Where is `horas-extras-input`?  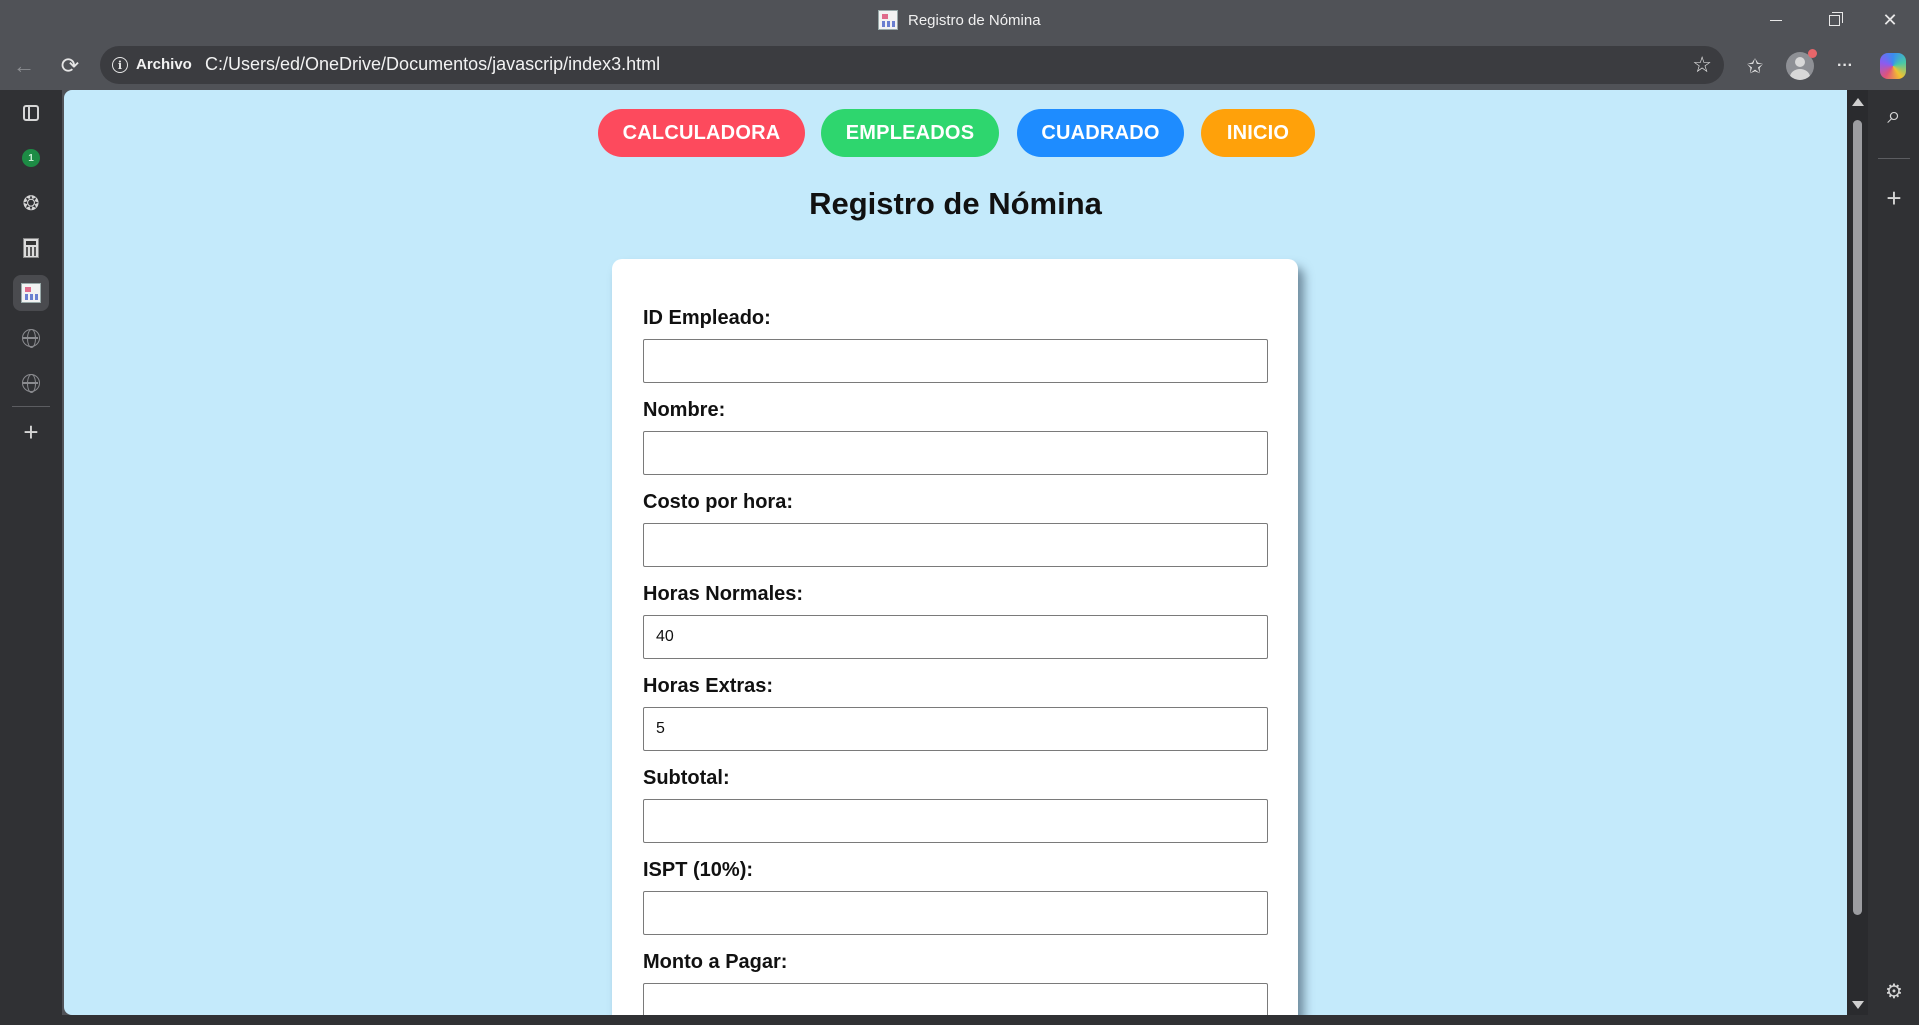 horas-extras-input is located at coordinates (955, 729).